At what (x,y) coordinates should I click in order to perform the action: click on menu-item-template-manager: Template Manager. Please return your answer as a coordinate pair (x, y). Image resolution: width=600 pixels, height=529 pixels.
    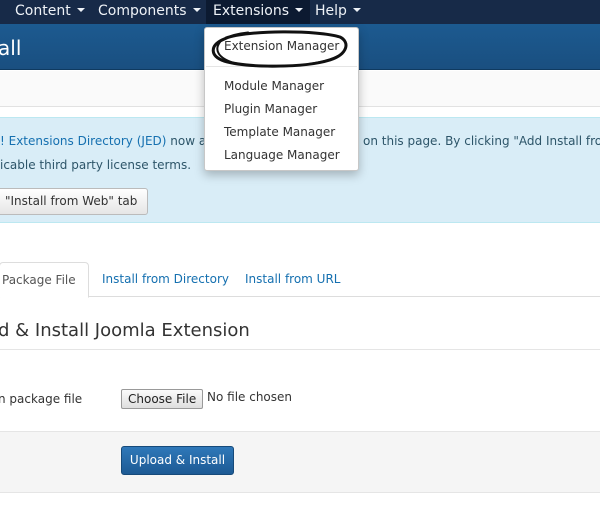
    Looking at the image, I should click on (279, 132).